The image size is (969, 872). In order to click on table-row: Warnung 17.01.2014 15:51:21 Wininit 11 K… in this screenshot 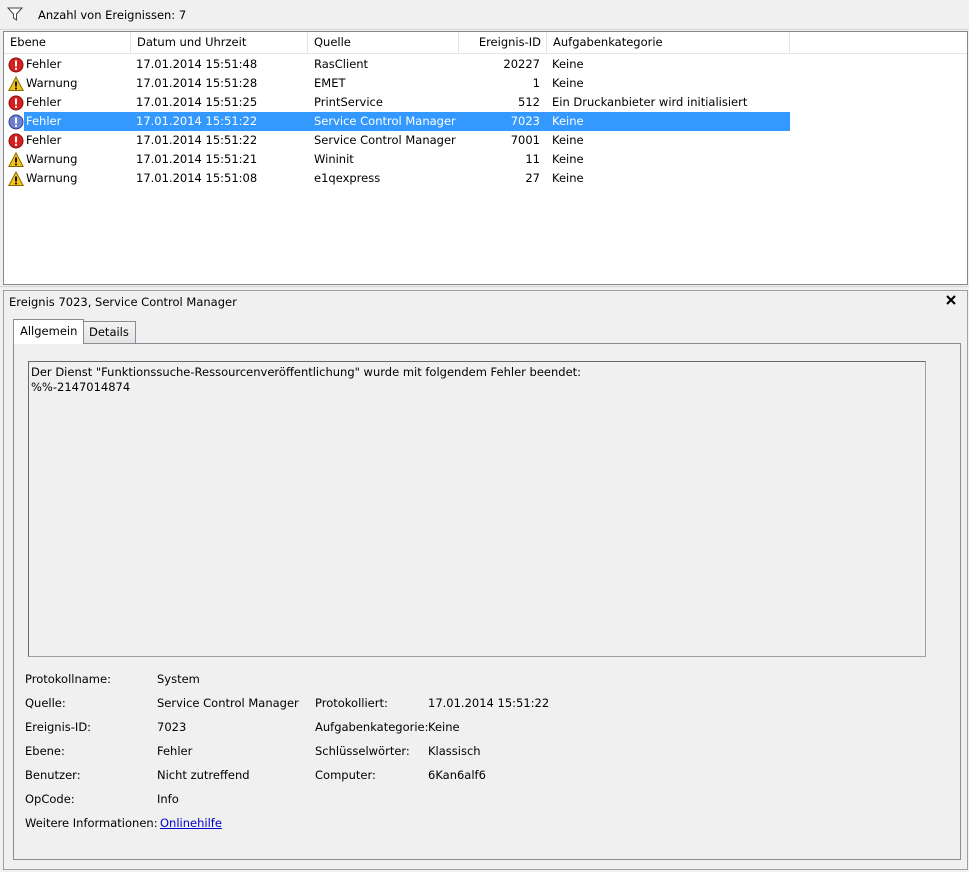, I will do `click(397, 159)`.